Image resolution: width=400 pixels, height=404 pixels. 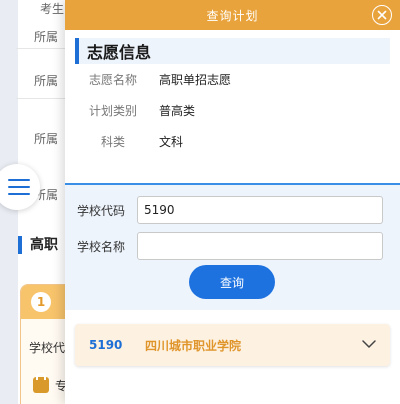 What do you see at coordinates (38, 245) in the screenshot?
I see `background-section-title: 高职` at bounding box center [38, 245].